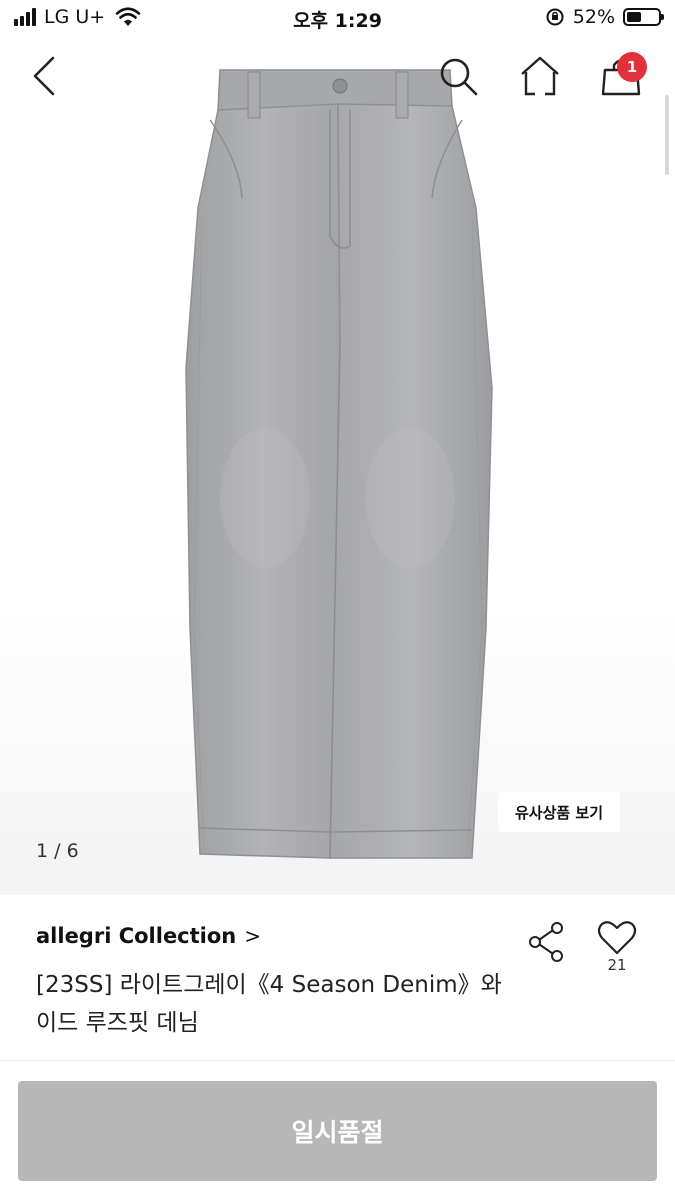 The width and height of the screenshot is (675, 1200). I want to click on product-title-line: 이드 루즈핏 데님, so click(117, 1023).